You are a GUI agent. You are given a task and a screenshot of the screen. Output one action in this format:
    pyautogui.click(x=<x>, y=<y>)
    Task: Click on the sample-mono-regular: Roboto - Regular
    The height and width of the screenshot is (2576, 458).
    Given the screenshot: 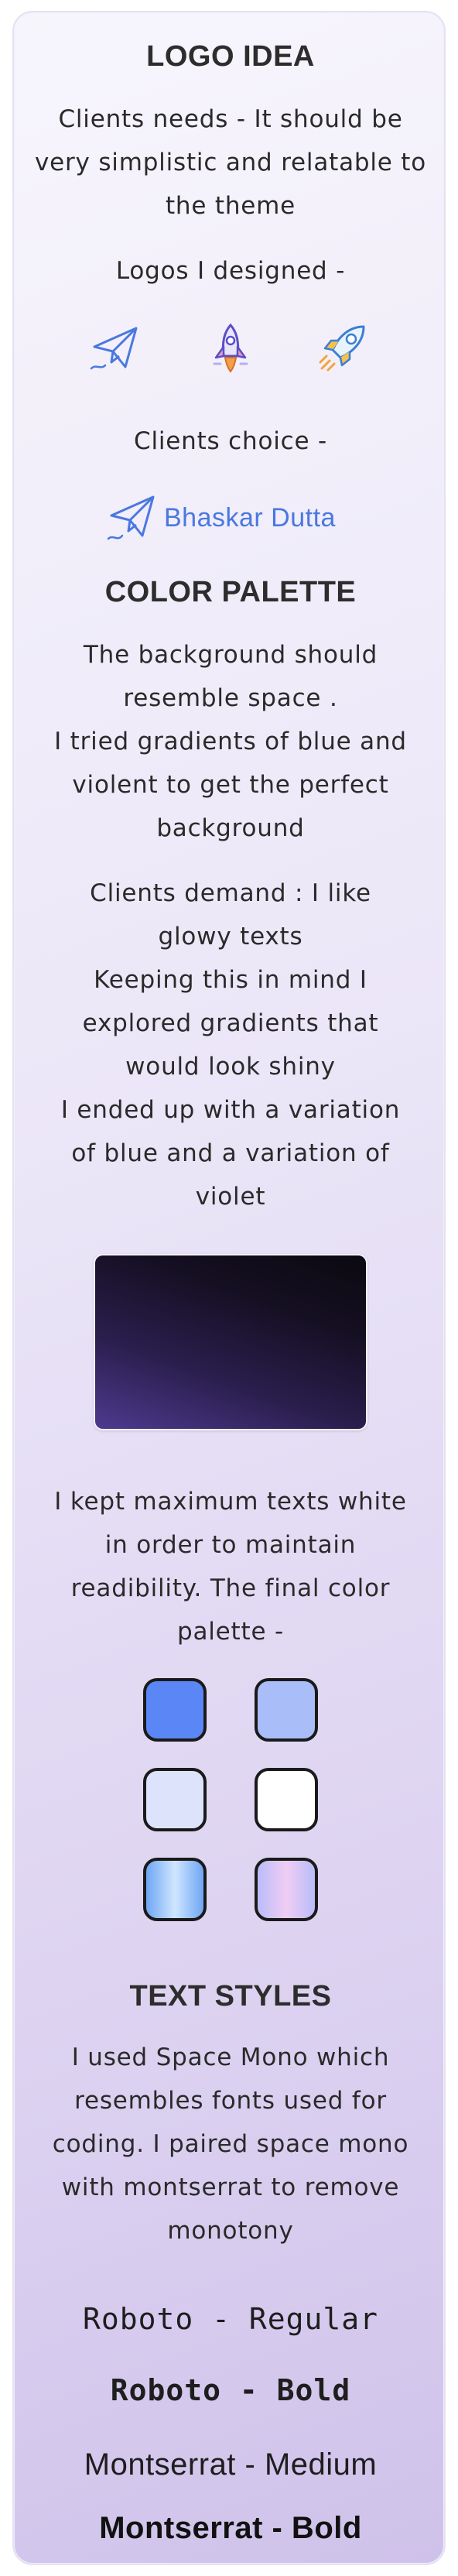 What is the action you would take?
    pyautogui.click(x=231, y=2319)
    